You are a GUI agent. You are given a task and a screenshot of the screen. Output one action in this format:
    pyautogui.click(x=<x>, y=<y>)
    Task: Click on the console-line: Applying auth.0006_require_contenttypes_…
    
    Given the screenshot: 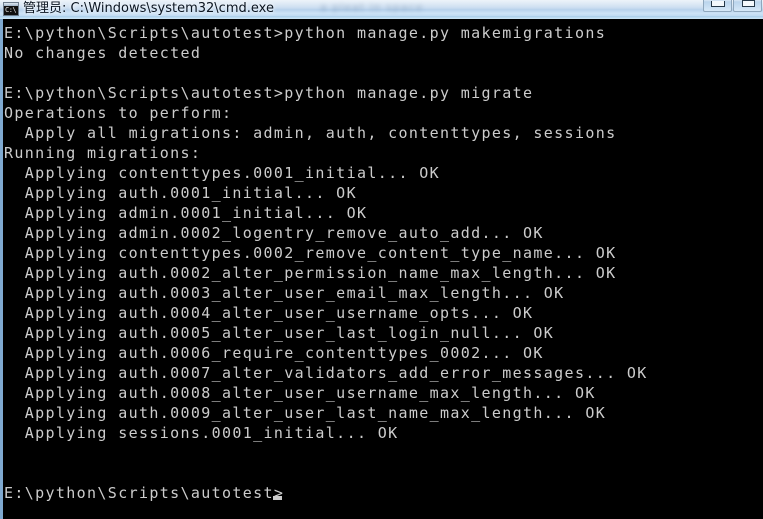 What is the action you would take?
    pyautogui.click(x=274, y=353)
    